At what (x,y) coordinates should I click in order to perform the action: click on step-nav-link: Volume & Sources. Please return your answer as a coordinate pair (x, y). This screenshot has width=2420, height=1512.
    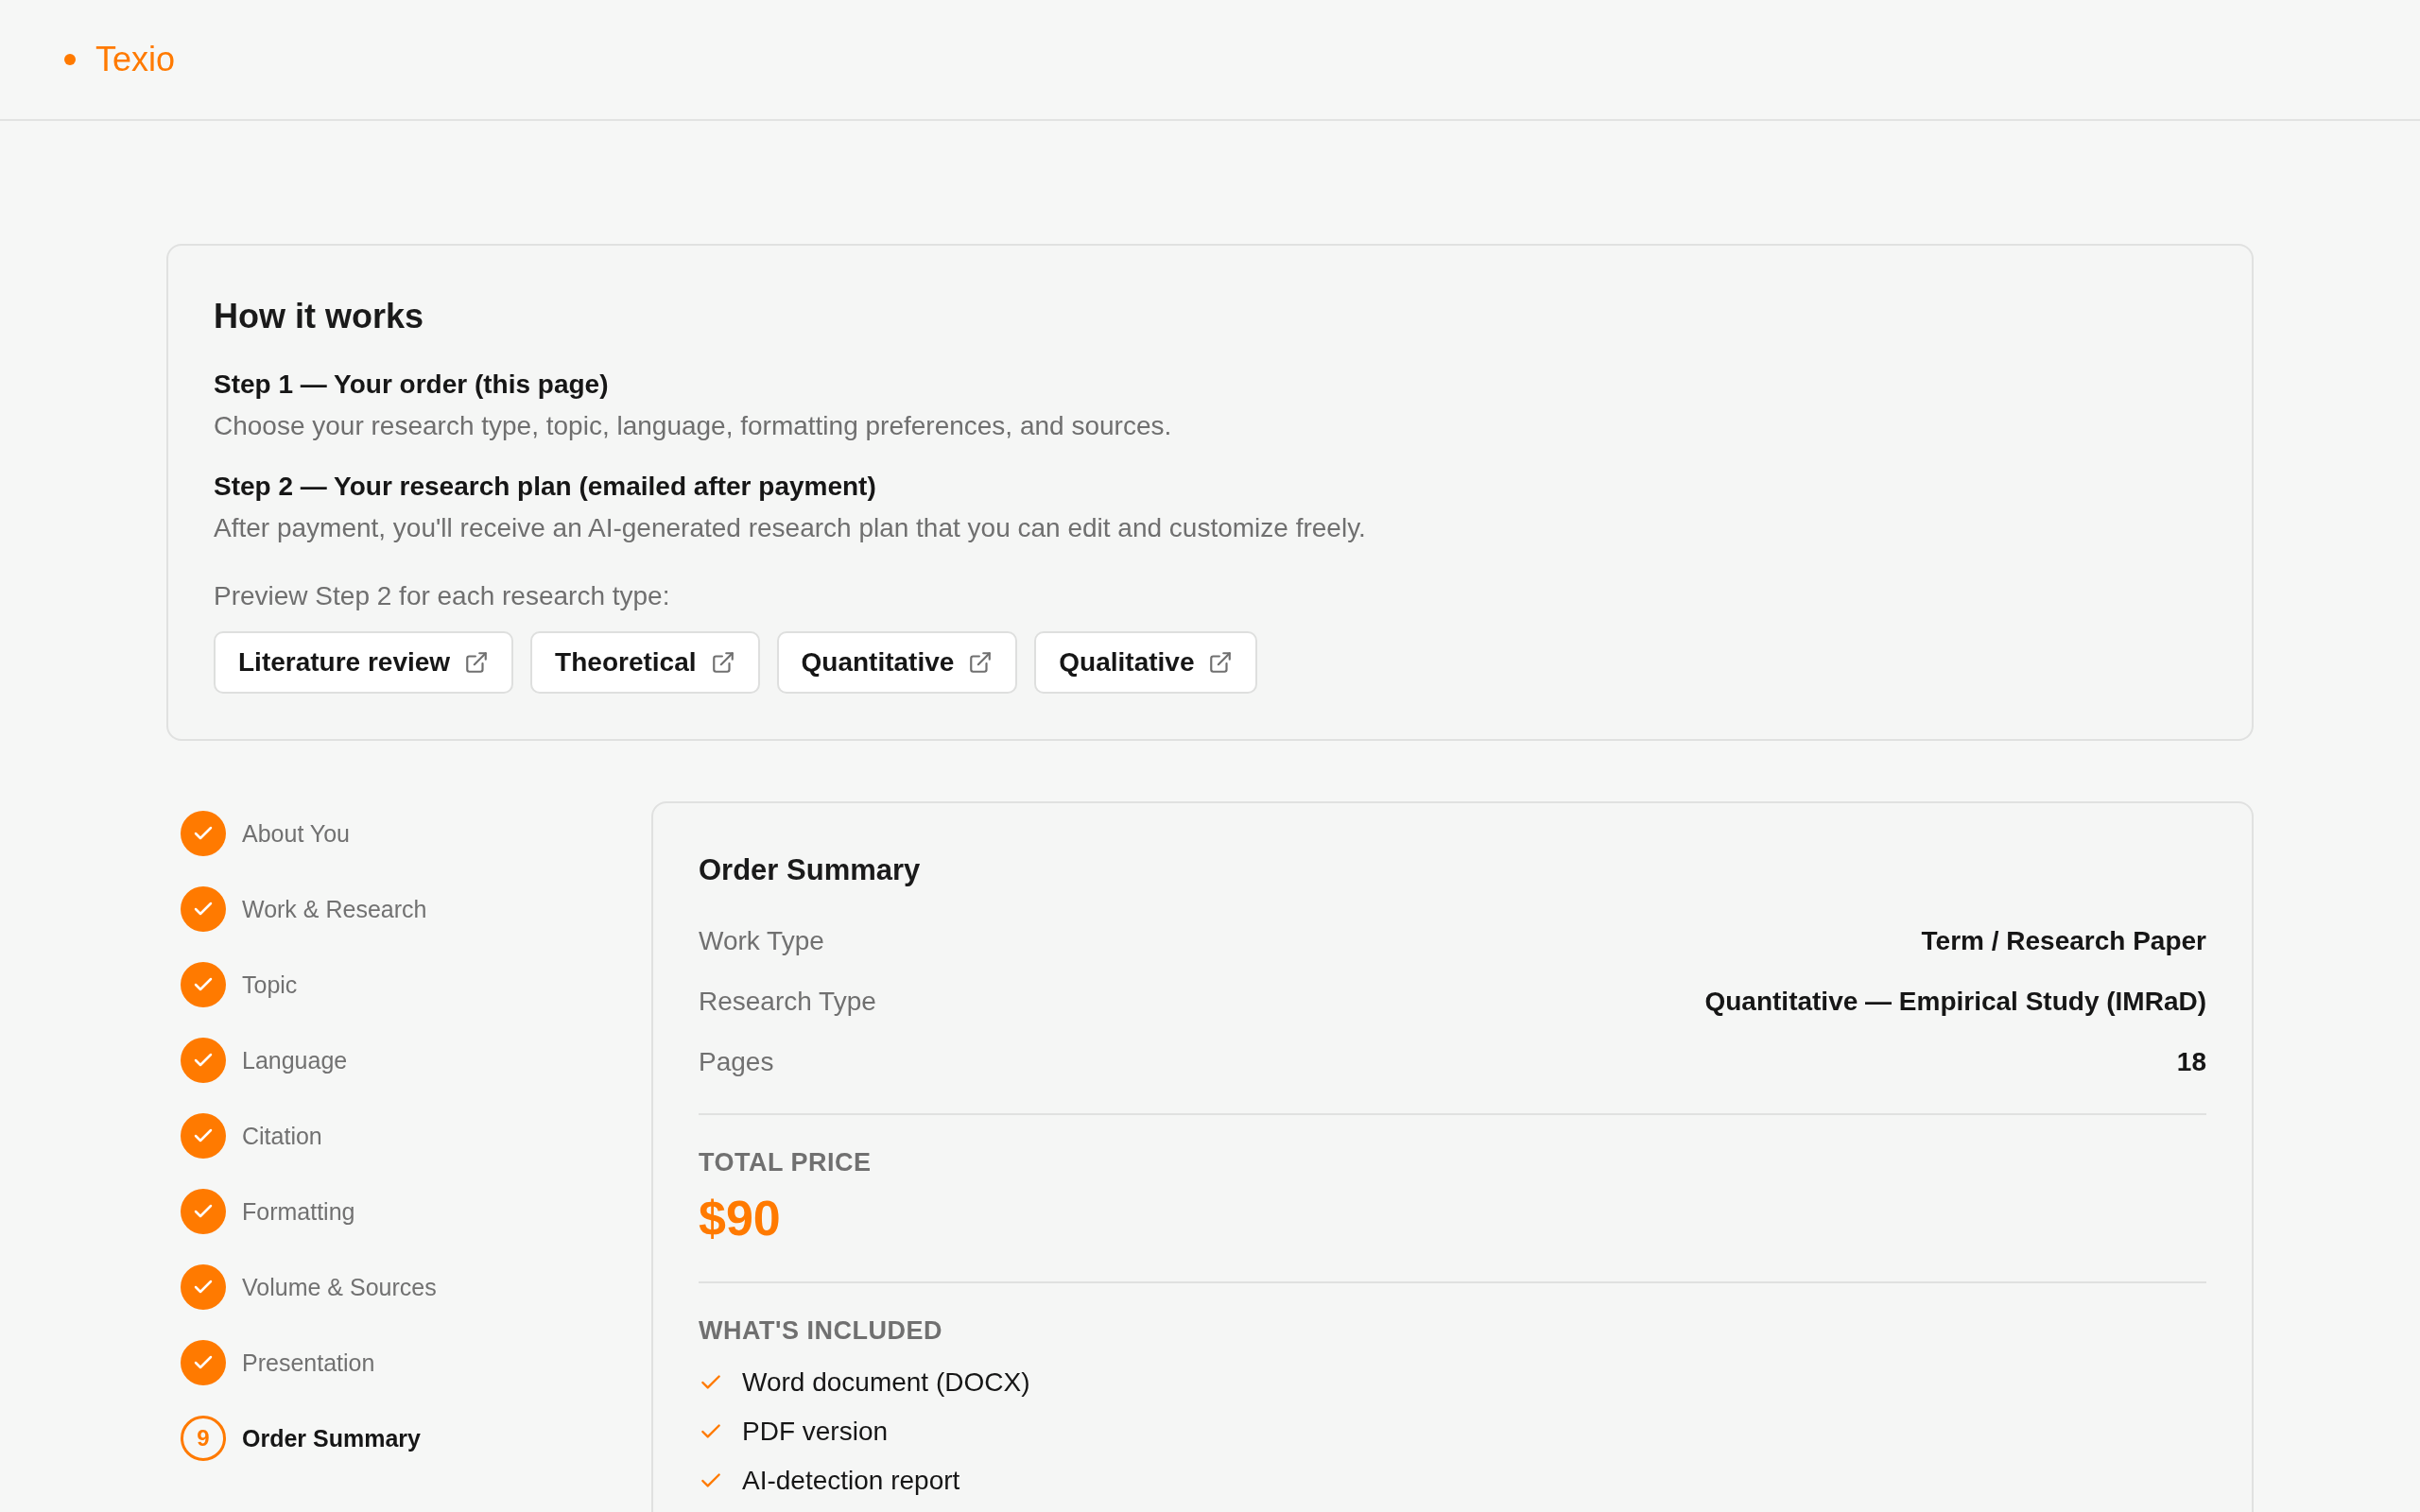
    Looking at the image, I should click on (339, 1287).